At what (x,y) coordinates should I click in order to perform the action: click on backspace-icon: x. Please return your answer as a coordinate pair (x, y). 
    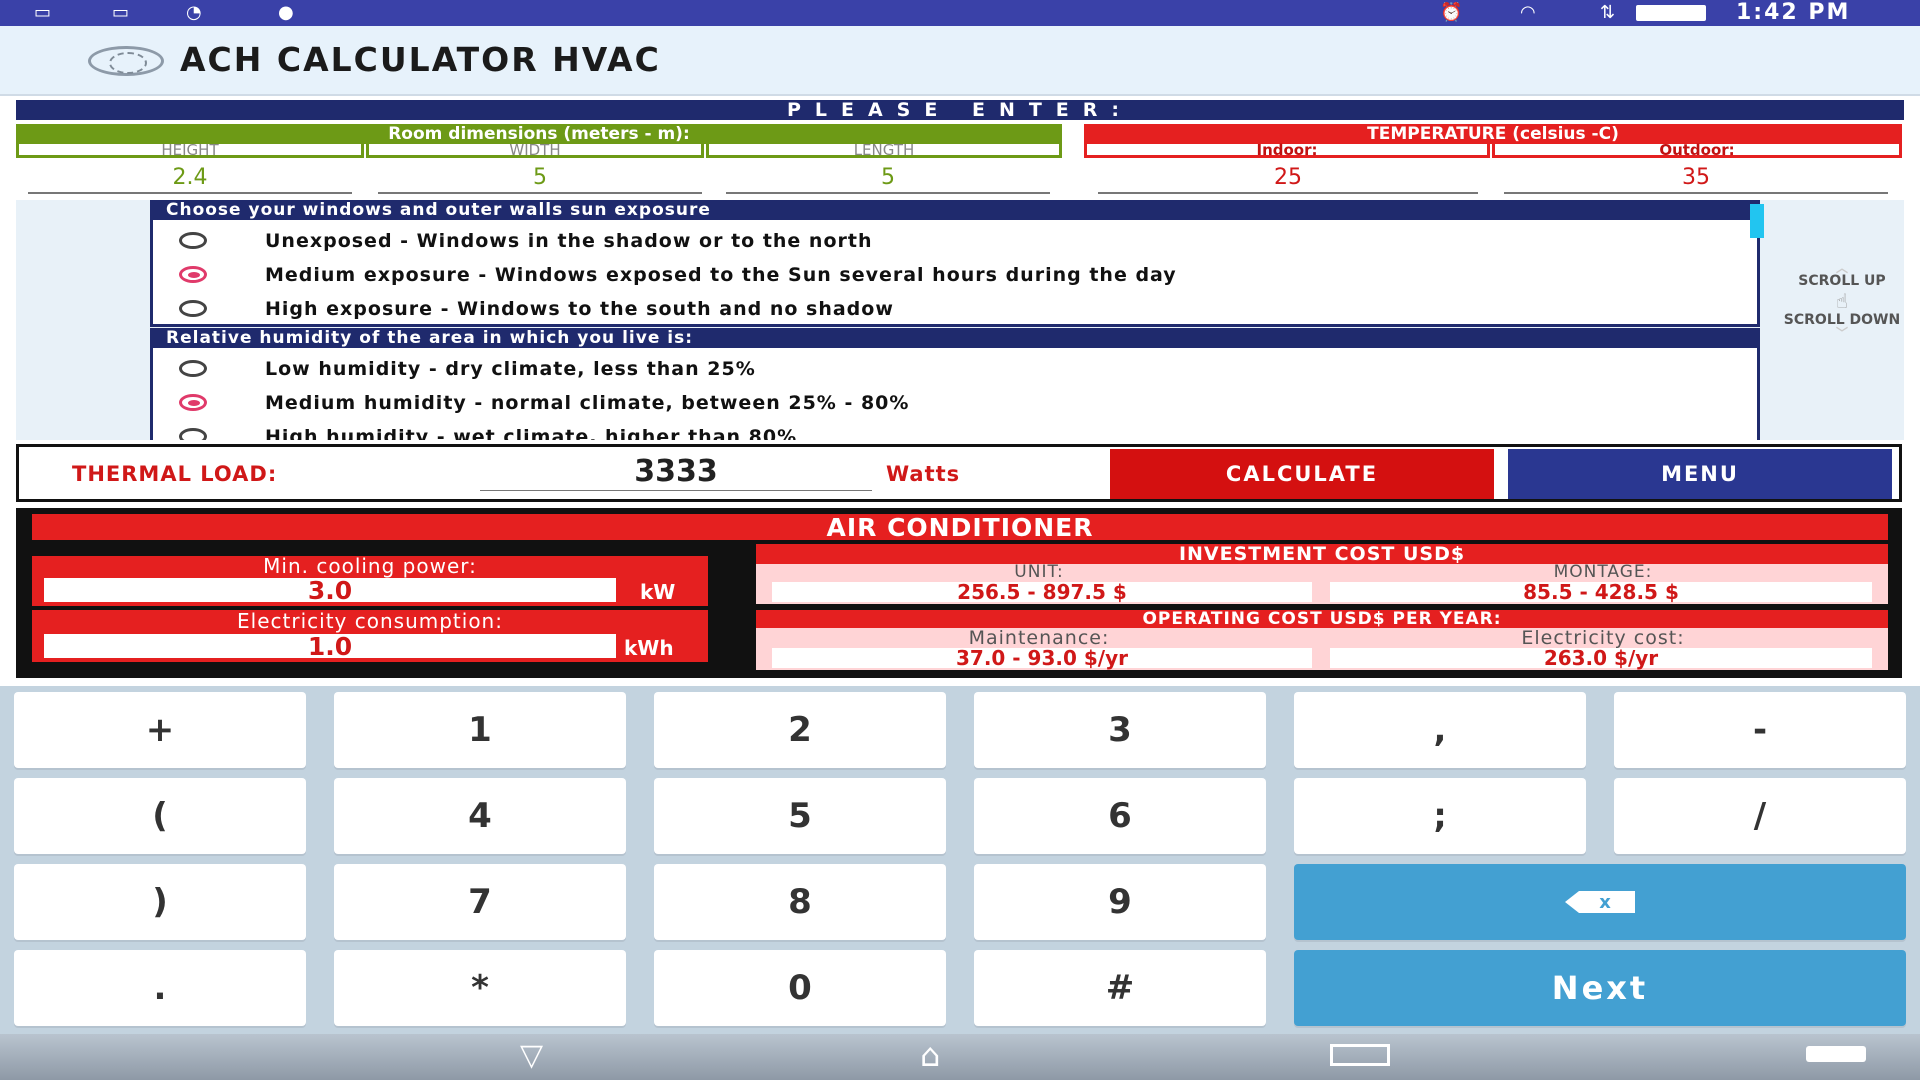
    Looking at the image, I should click on (1600, 902).